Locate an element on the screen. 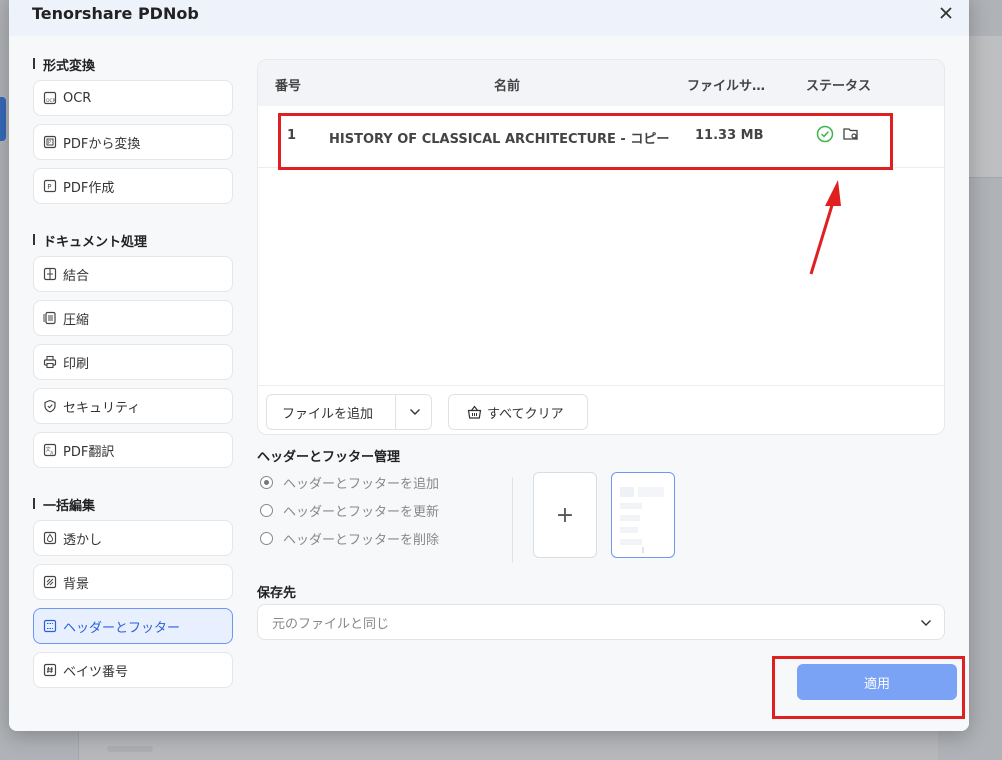 The width and height of the screenshot is (1002, 760). translate-icon: 文A is located at coordinates (50, 450).